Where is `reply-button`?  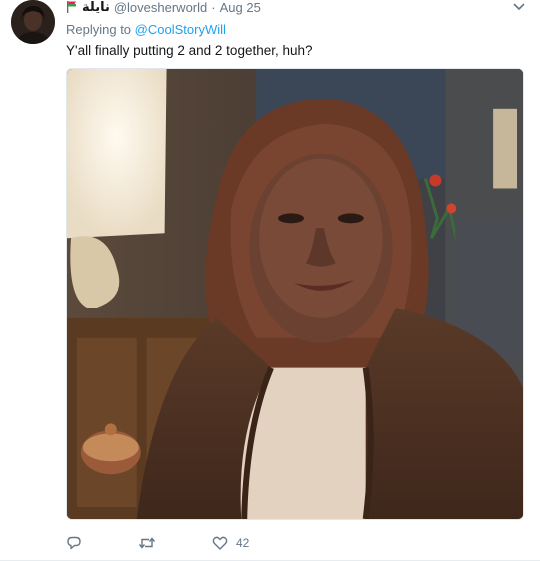
reply-button is located at coordinates (74, 543).